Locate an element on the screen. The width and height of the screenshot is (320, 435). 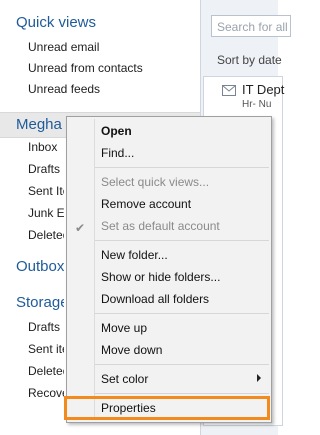
menu-item-move-down: Move down is located at coordinates (131, 350).